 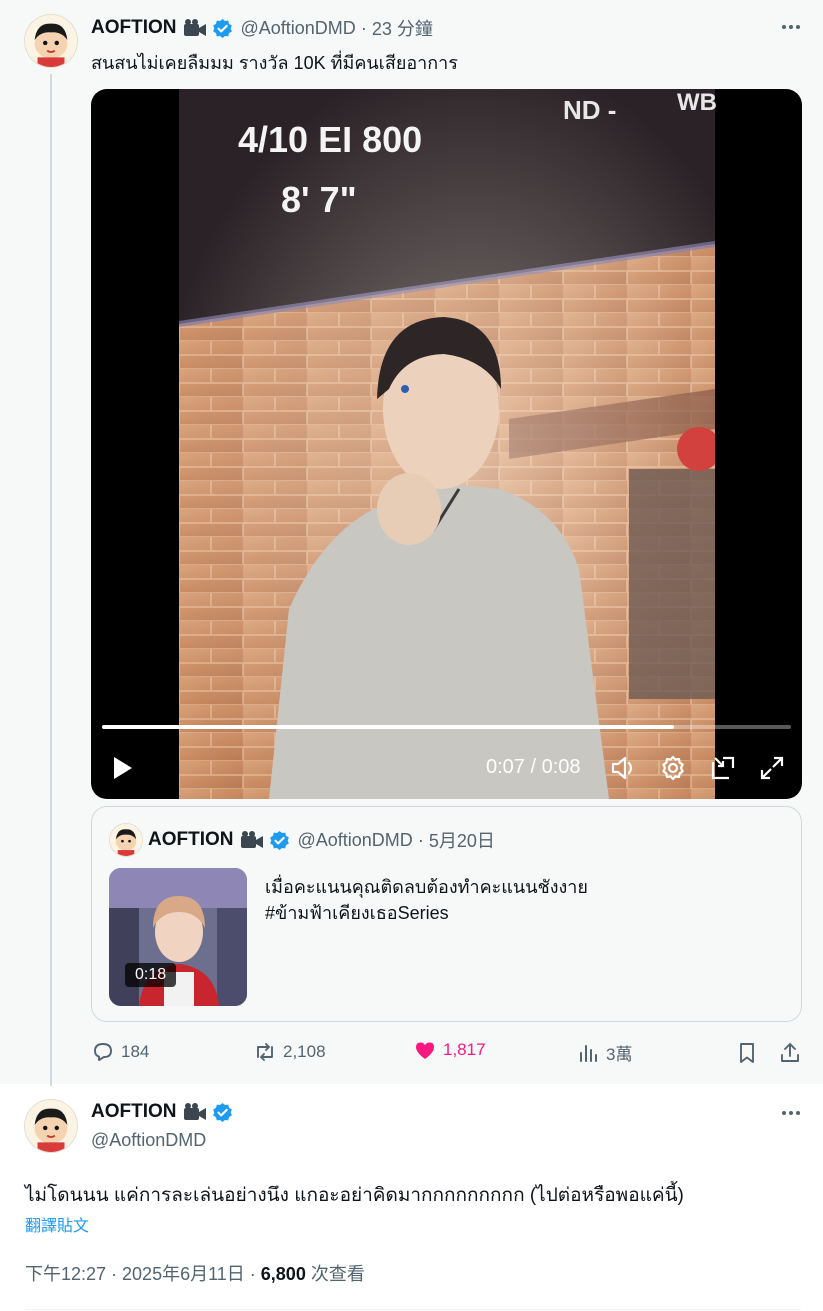 What do you see at coordinates (120, 1052) in the screenshot?
I see `reply-button: 184` at bounding box center [120, 1052].